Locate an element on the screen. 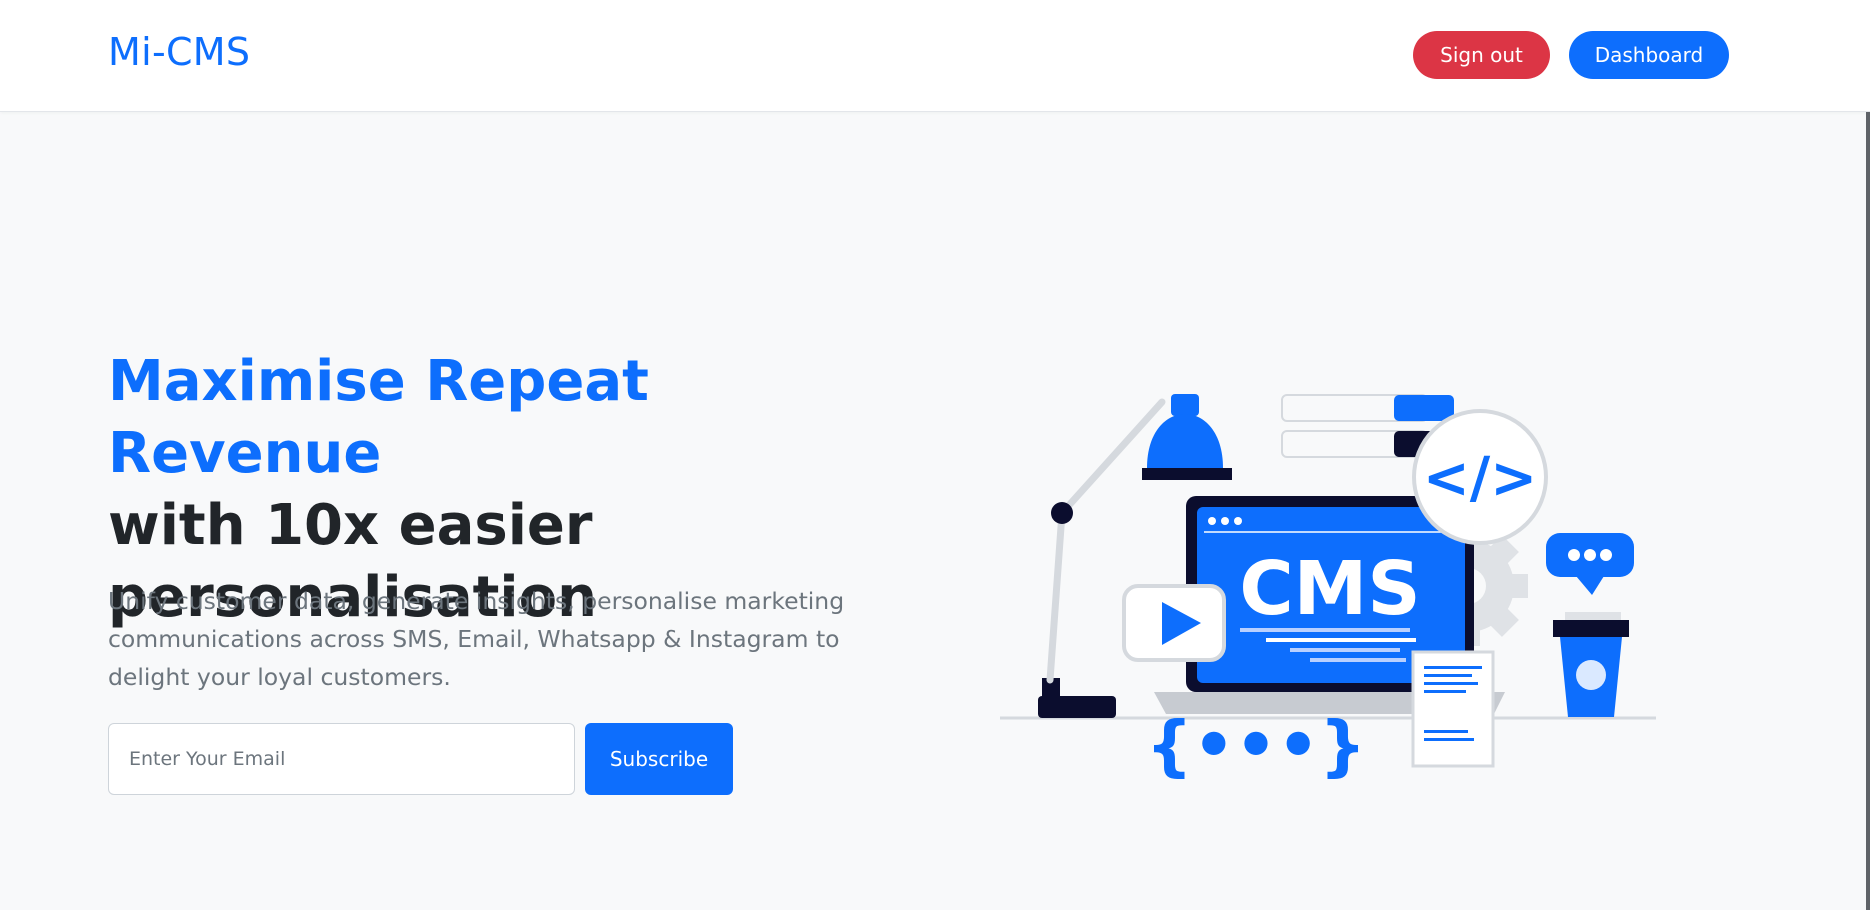 This screenshot has width=1870, height=910. chat-bubble-icon is located at coordinates (1590, 564).